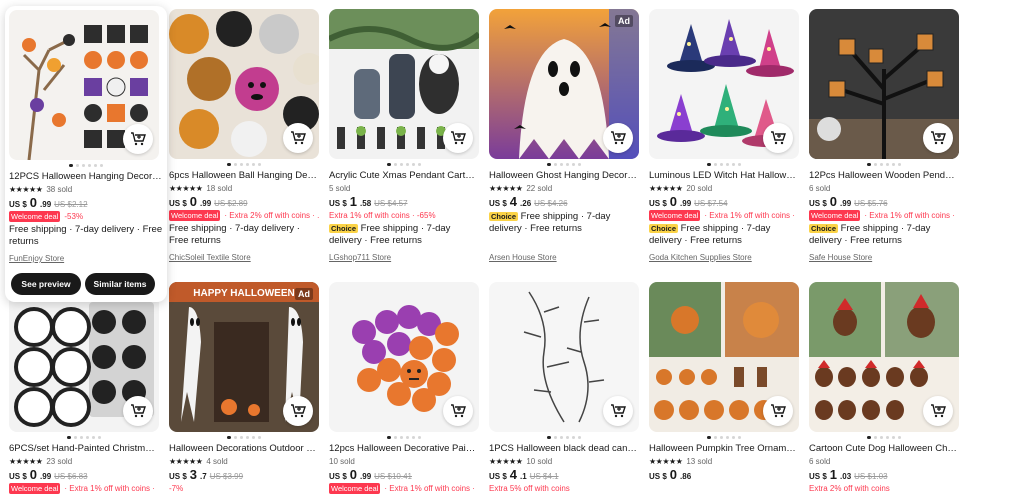 This screenshot has height=501, width=1024. Describe the element at coordinates (86, 258) in the screenshot. I see `store-link: FunEnjoy Store` at that location.